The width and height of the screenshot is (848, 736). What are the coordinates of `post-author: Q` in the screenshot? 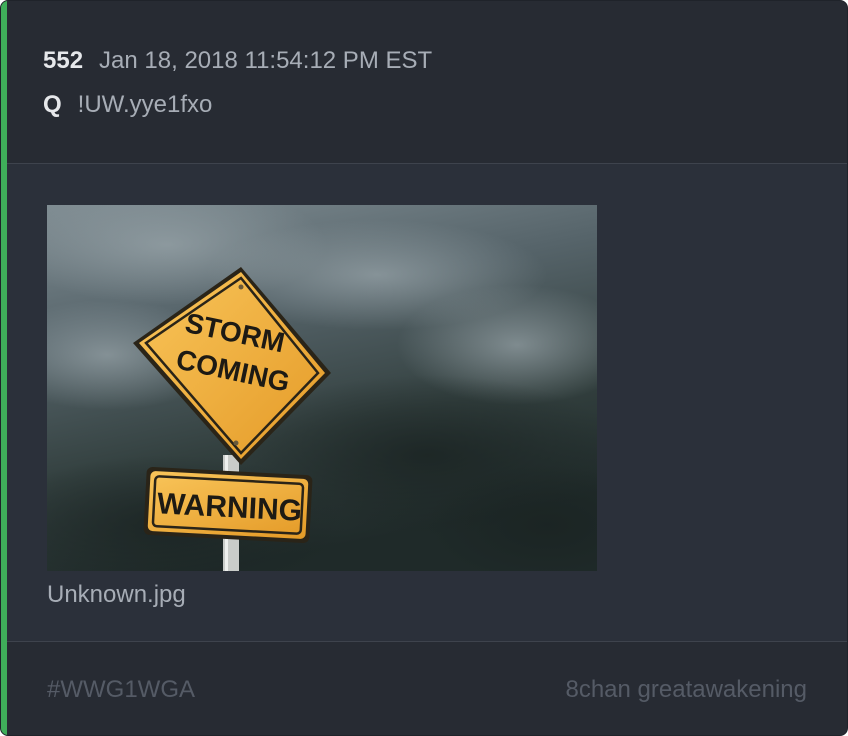 It's located at (52, 104).